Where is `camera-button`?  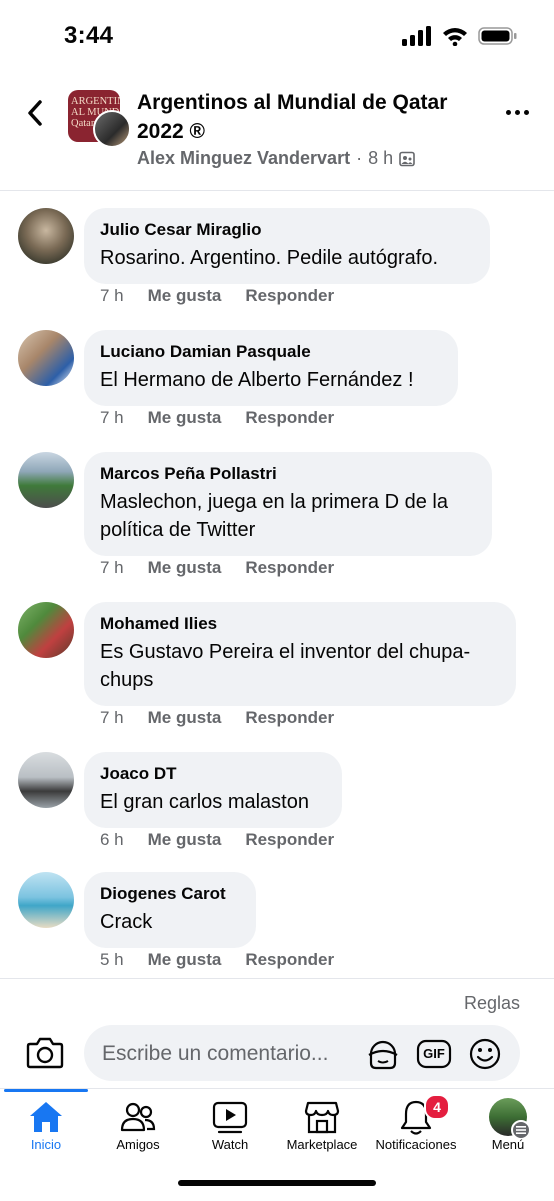 camera-button is located at coordinates (45, 1053).